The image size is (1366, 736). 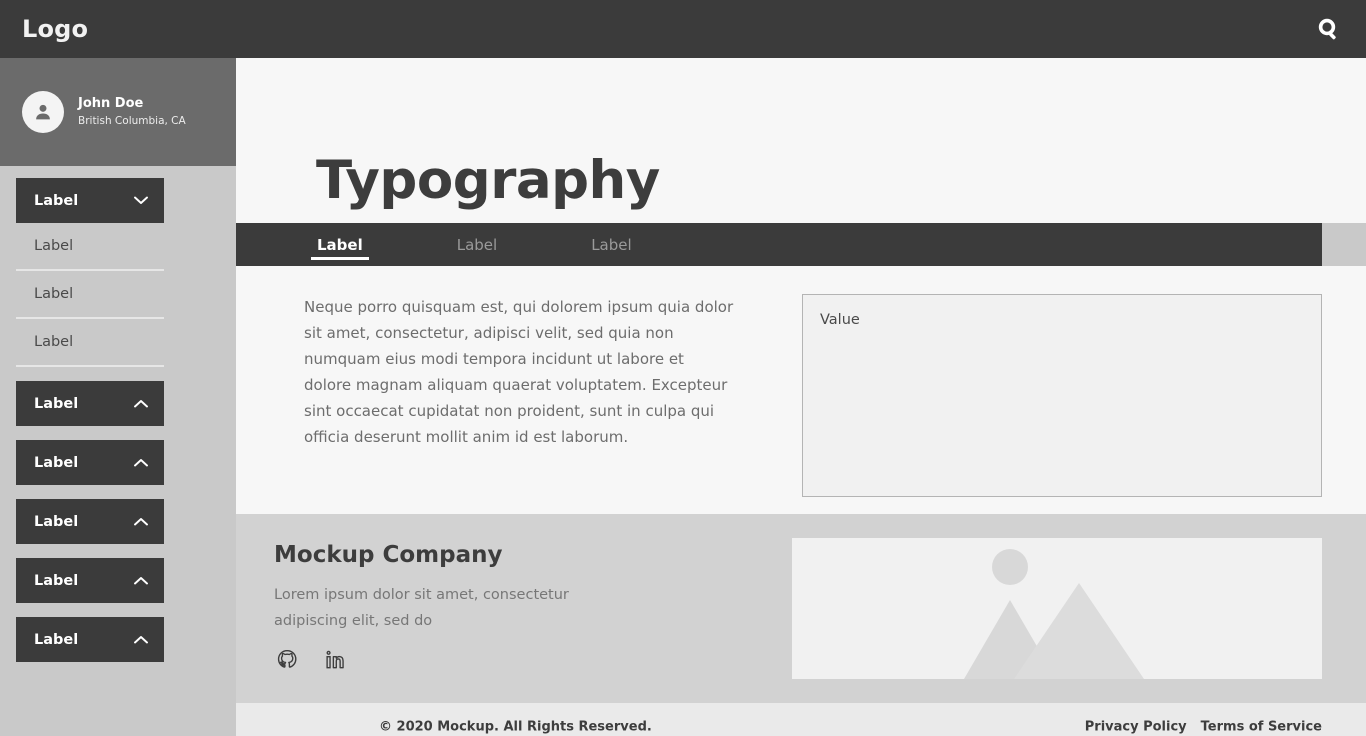 I want to click on image-placeholder, so click(x=1057, y=608).